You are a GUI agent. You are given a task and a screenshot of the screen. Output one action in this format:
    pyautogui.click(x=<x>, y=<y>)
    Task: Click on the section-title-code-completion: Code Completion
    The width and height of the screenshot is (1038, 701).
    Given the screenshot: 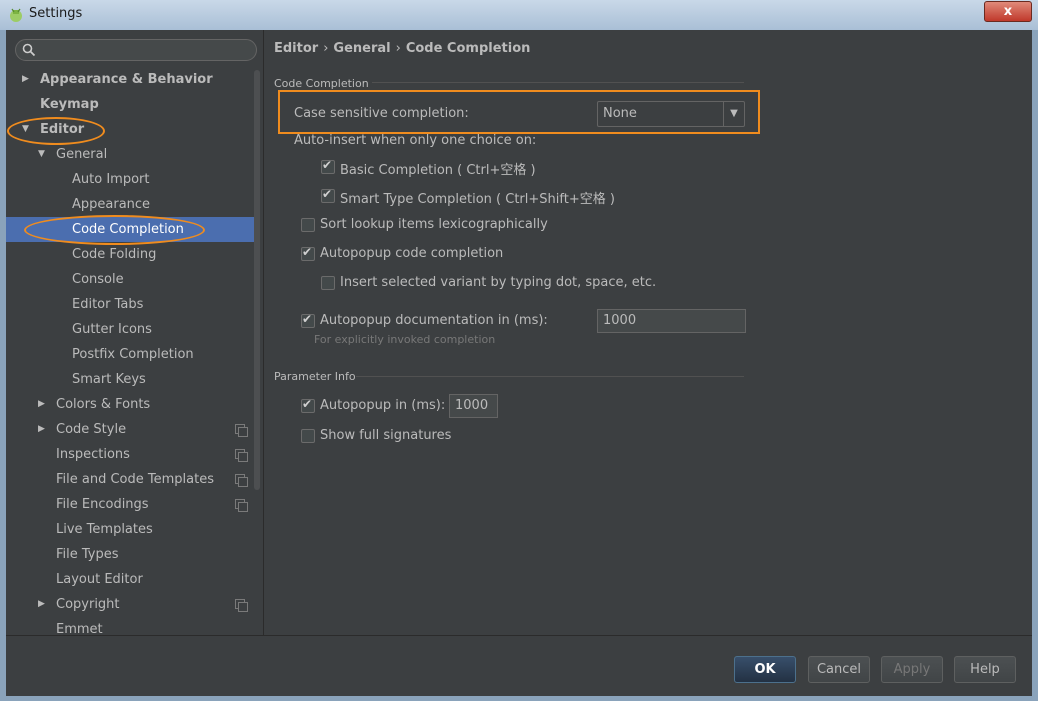 What is the action you would take?
    pyautogui.click(x=321, y=83)
    